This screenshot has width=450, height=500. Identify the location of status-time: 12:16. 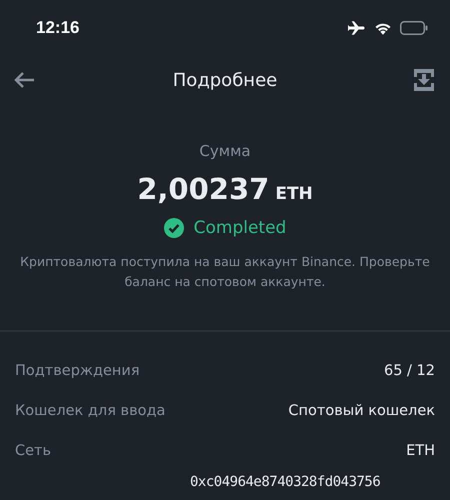
(58, 28).